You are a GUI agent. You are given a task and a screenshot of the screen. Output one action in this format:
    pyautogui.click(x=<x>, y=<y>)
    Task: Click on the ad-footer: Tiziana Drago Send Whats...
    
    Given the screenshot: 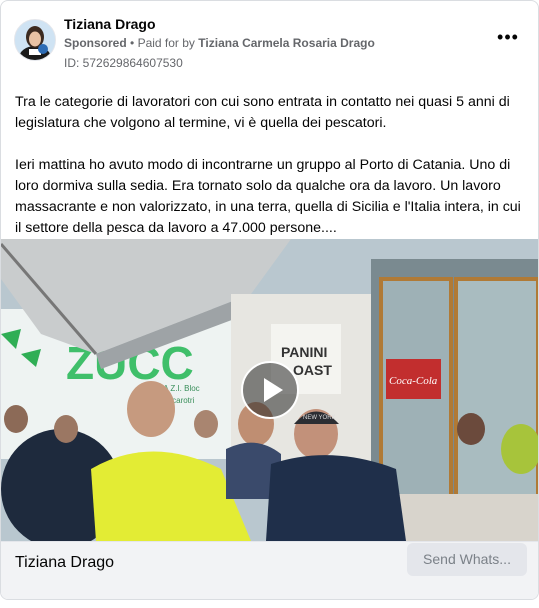 What is the action you would take?
    pyautogui.click(x=269, y=570)
    